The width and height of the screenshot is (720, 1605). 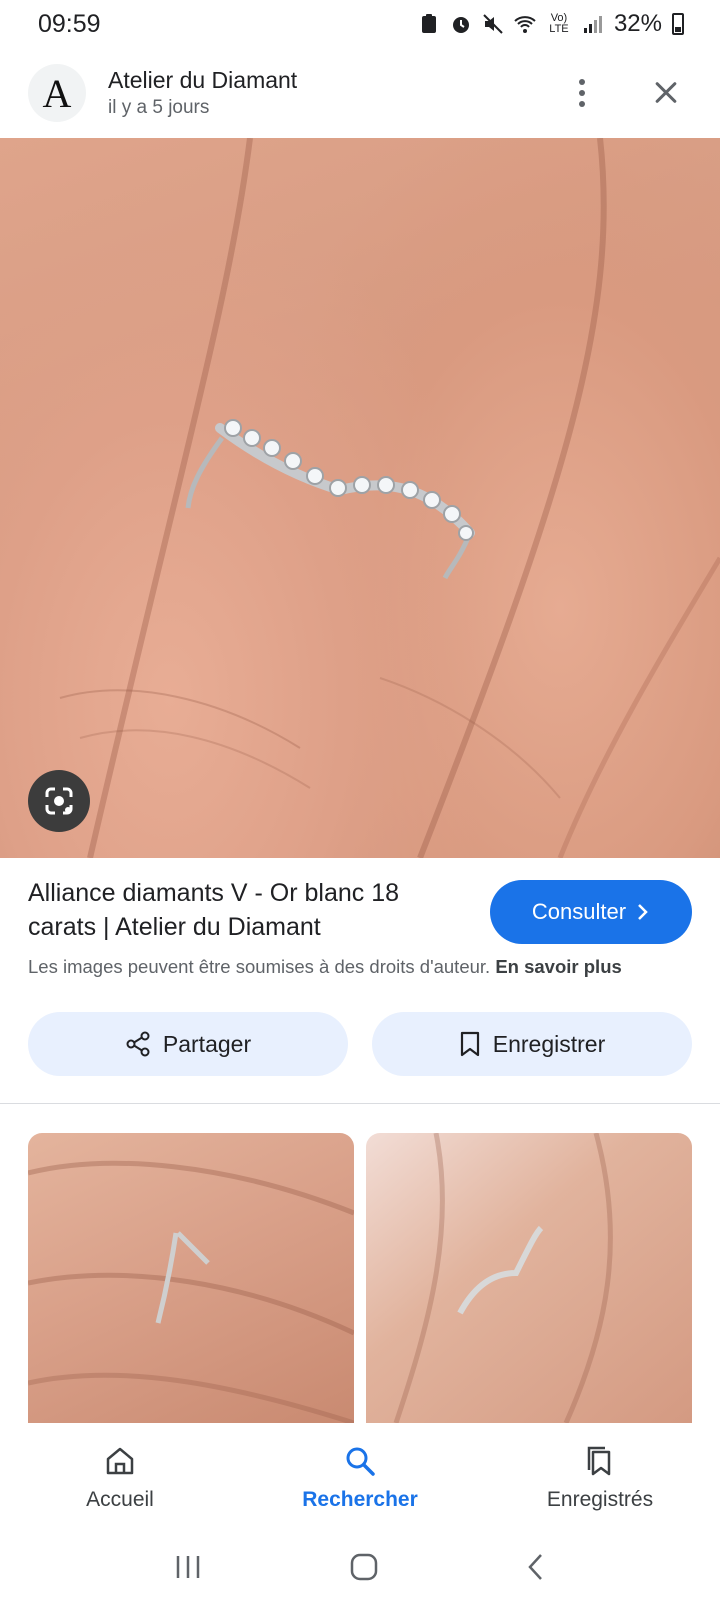 I want to click on alarm-icon, so click(x=460, y=25).